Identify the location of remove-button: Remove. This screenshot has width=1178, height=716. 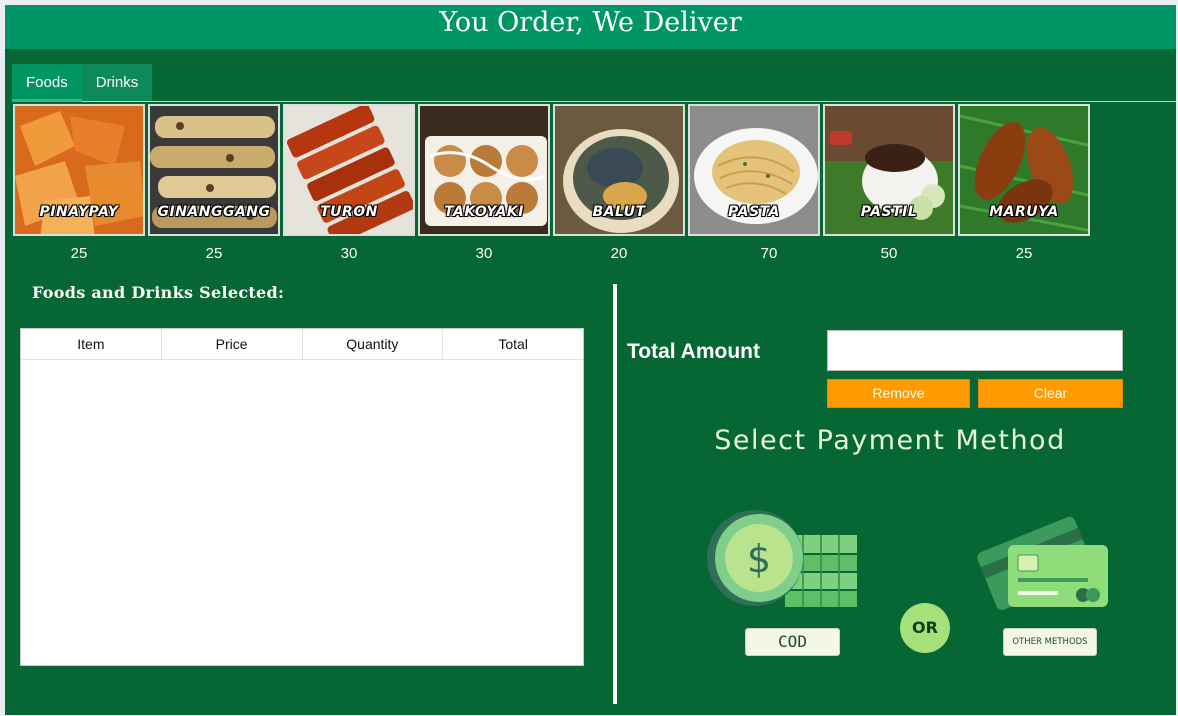
(898, 393).